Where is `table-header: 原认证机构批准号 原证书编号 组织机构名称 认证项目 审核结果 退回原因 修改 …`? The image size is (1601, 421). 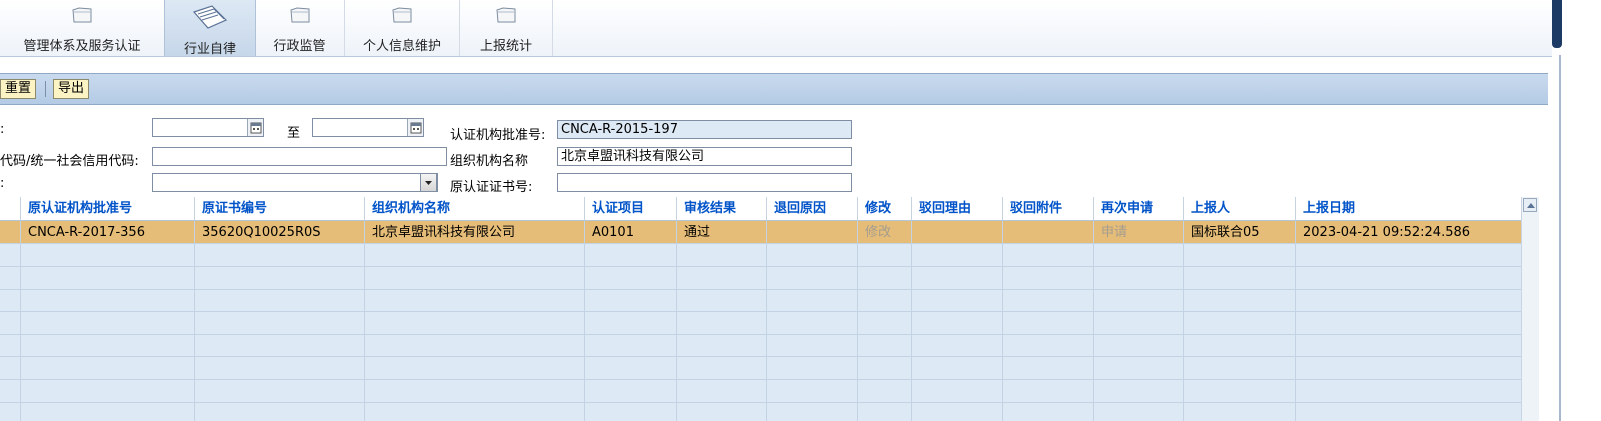
table-header: 原认证机构批准号 原证书编号 组织机构名称 认证项目 审核结果 退回原因 修改 … is located at coordinates (760, 209).